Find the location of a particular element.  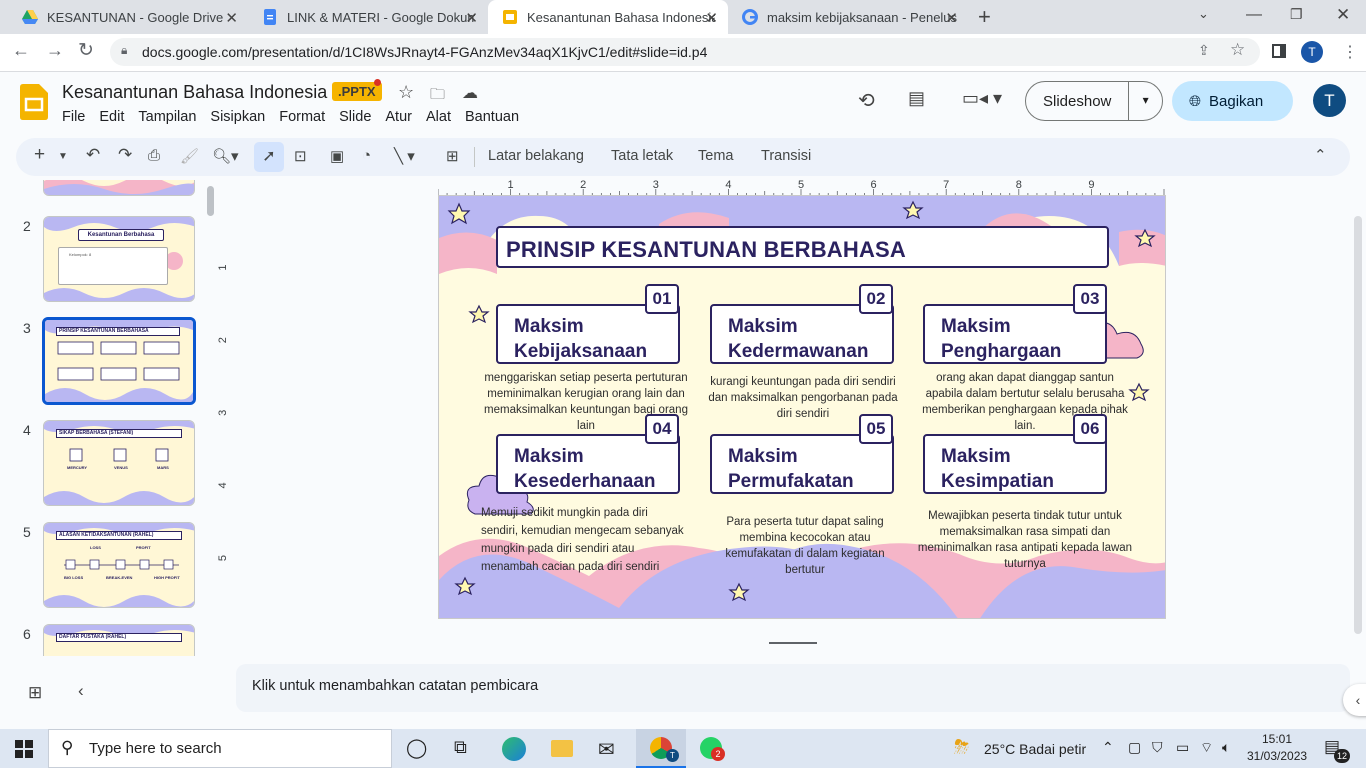

file-explorer-icon is located at coordinates (562, 748).